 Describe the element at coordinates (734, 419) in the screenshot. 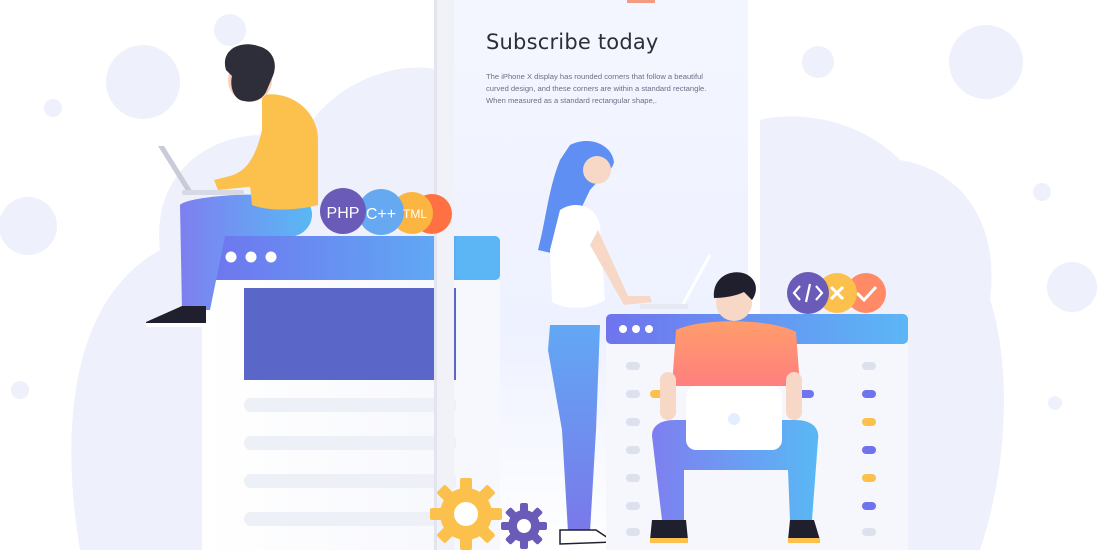

I see `laptop-logo` at that location.